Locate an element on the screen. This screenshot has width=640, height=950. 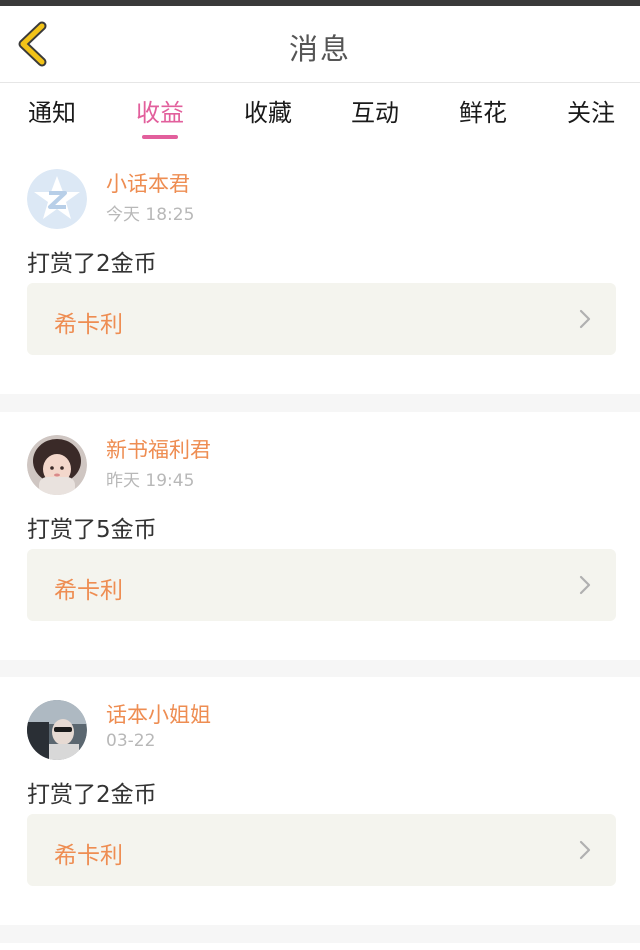
sender-name: 小话本君 is located at coordinates (148, 183).